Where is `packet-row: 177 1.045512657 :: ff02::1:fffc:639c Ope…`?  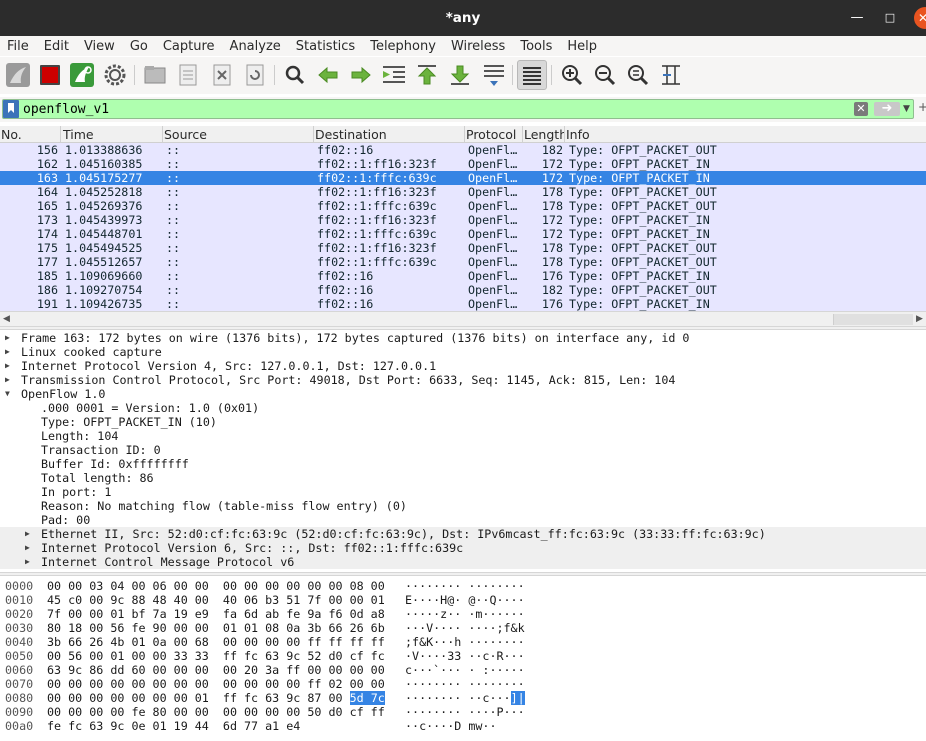 packet-row: 177 1.045512657 :: ff02::1:fffc:639c Ope… is located at coordinates (463, 262).